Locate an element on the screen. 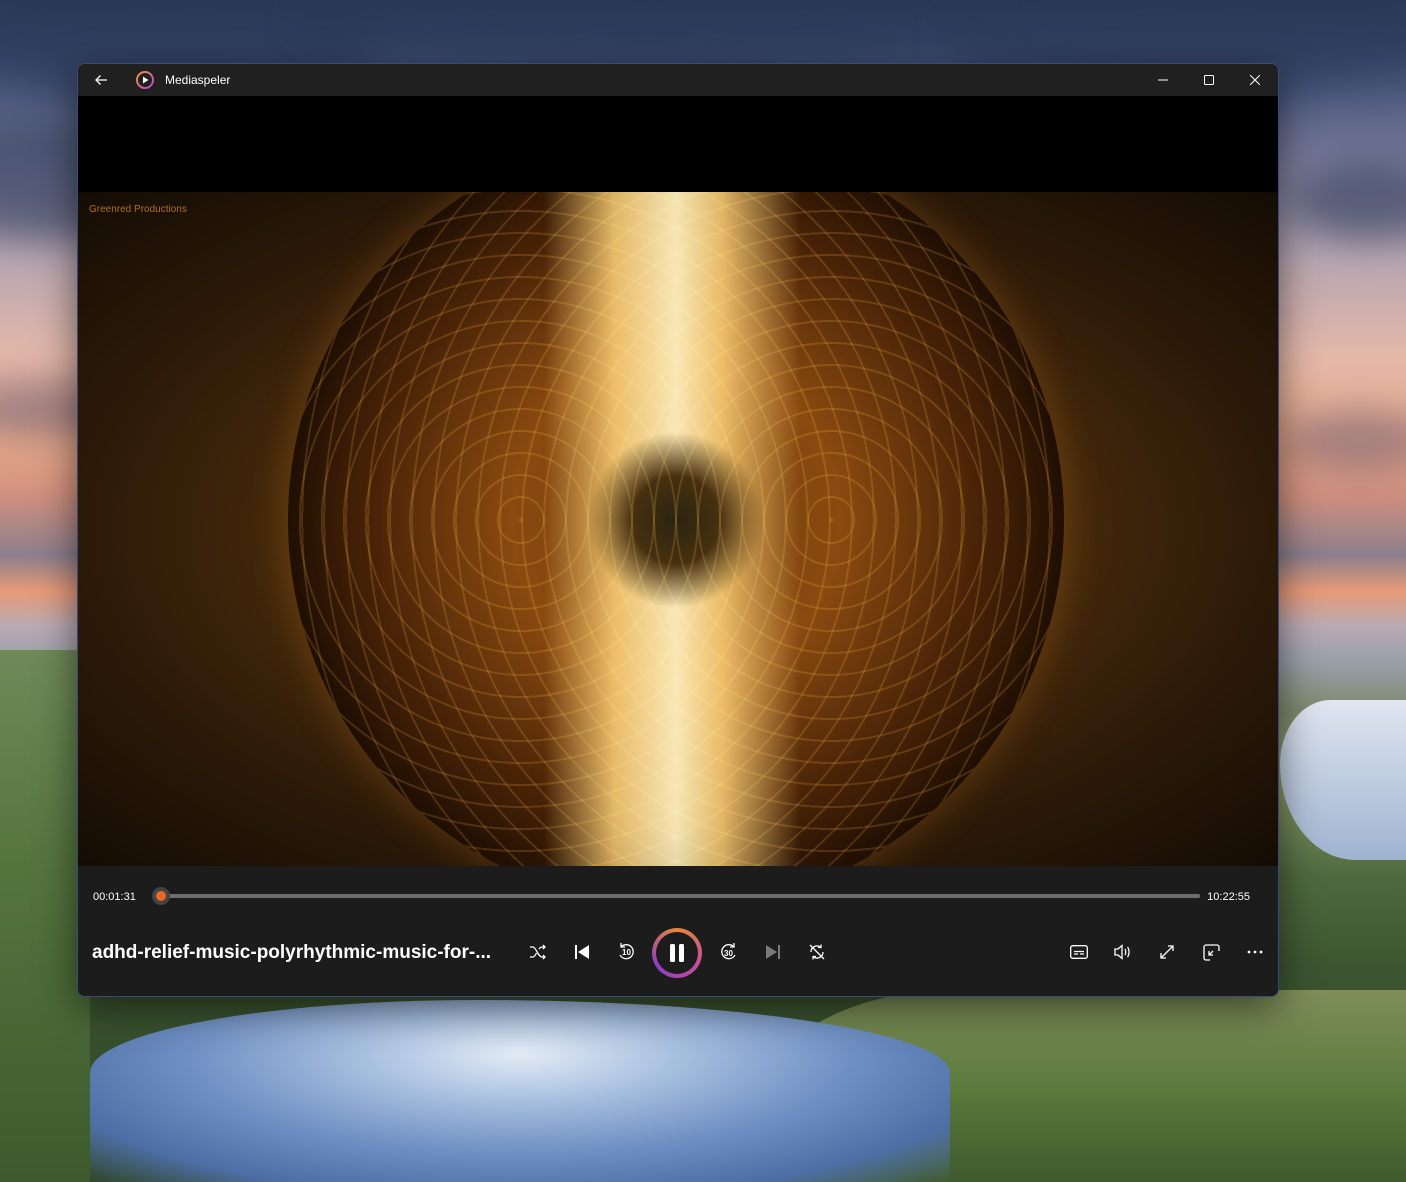 The image size is (1406, 1182). next-track-icon is located at coordinates (773, 952).